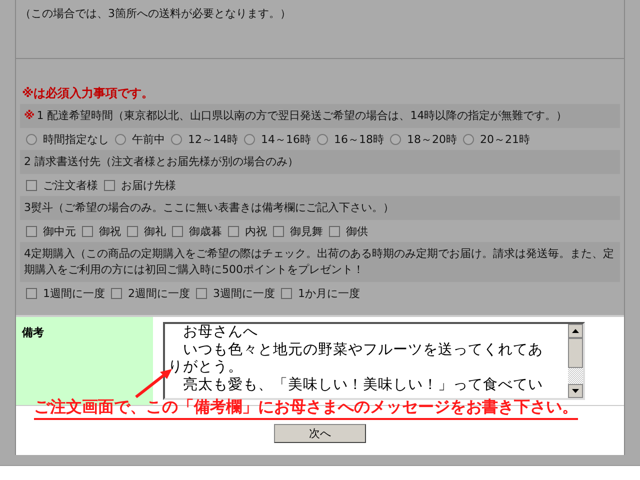  Describe the element at coordinates (320, 162) in the screenshot. I see `section-header: 2 請求書送付先（注文者様とお届先様が別の場合のみ）` at that location.